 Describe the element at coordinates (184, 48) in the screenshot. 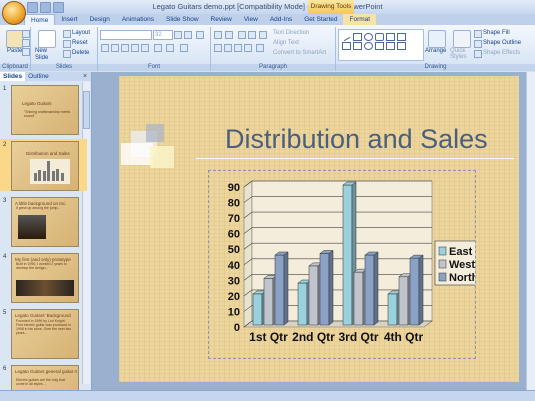

I see `font-color-icon` at that location.